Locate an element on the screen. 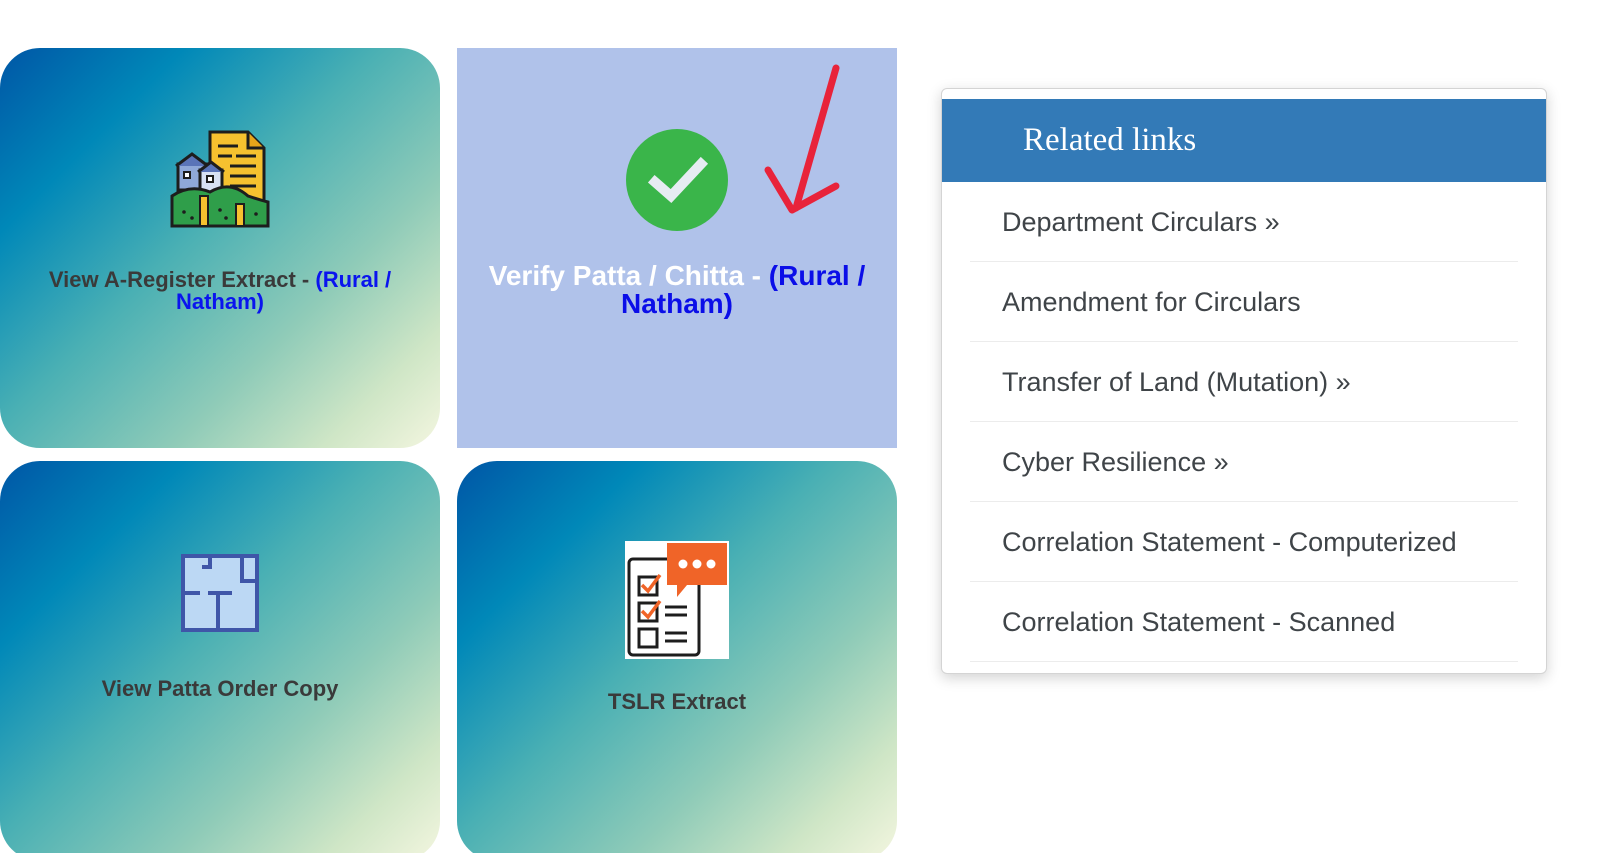 Image resolution: width=1603 pixels, height=853 pixels. village-document-icon is located at coordinates (220, 181).